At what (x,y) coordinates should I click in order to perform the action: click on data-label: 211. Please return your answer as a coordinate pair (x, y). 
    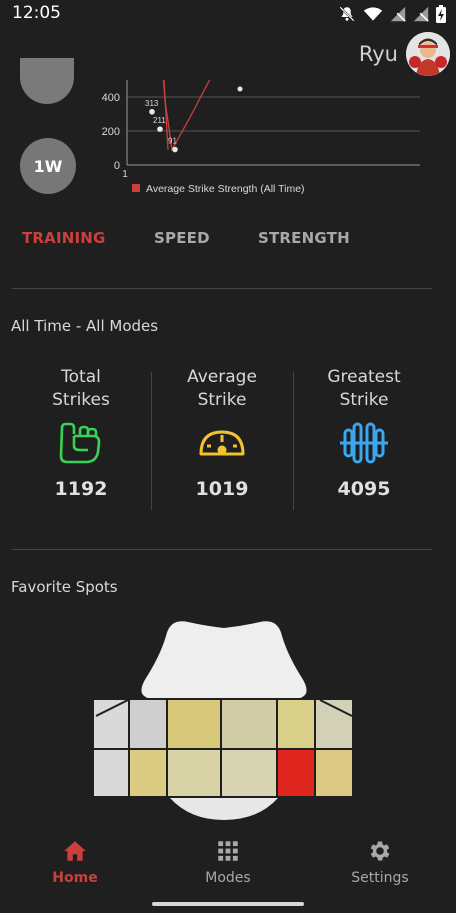
    Looking at the image, I should click on (159, 120).